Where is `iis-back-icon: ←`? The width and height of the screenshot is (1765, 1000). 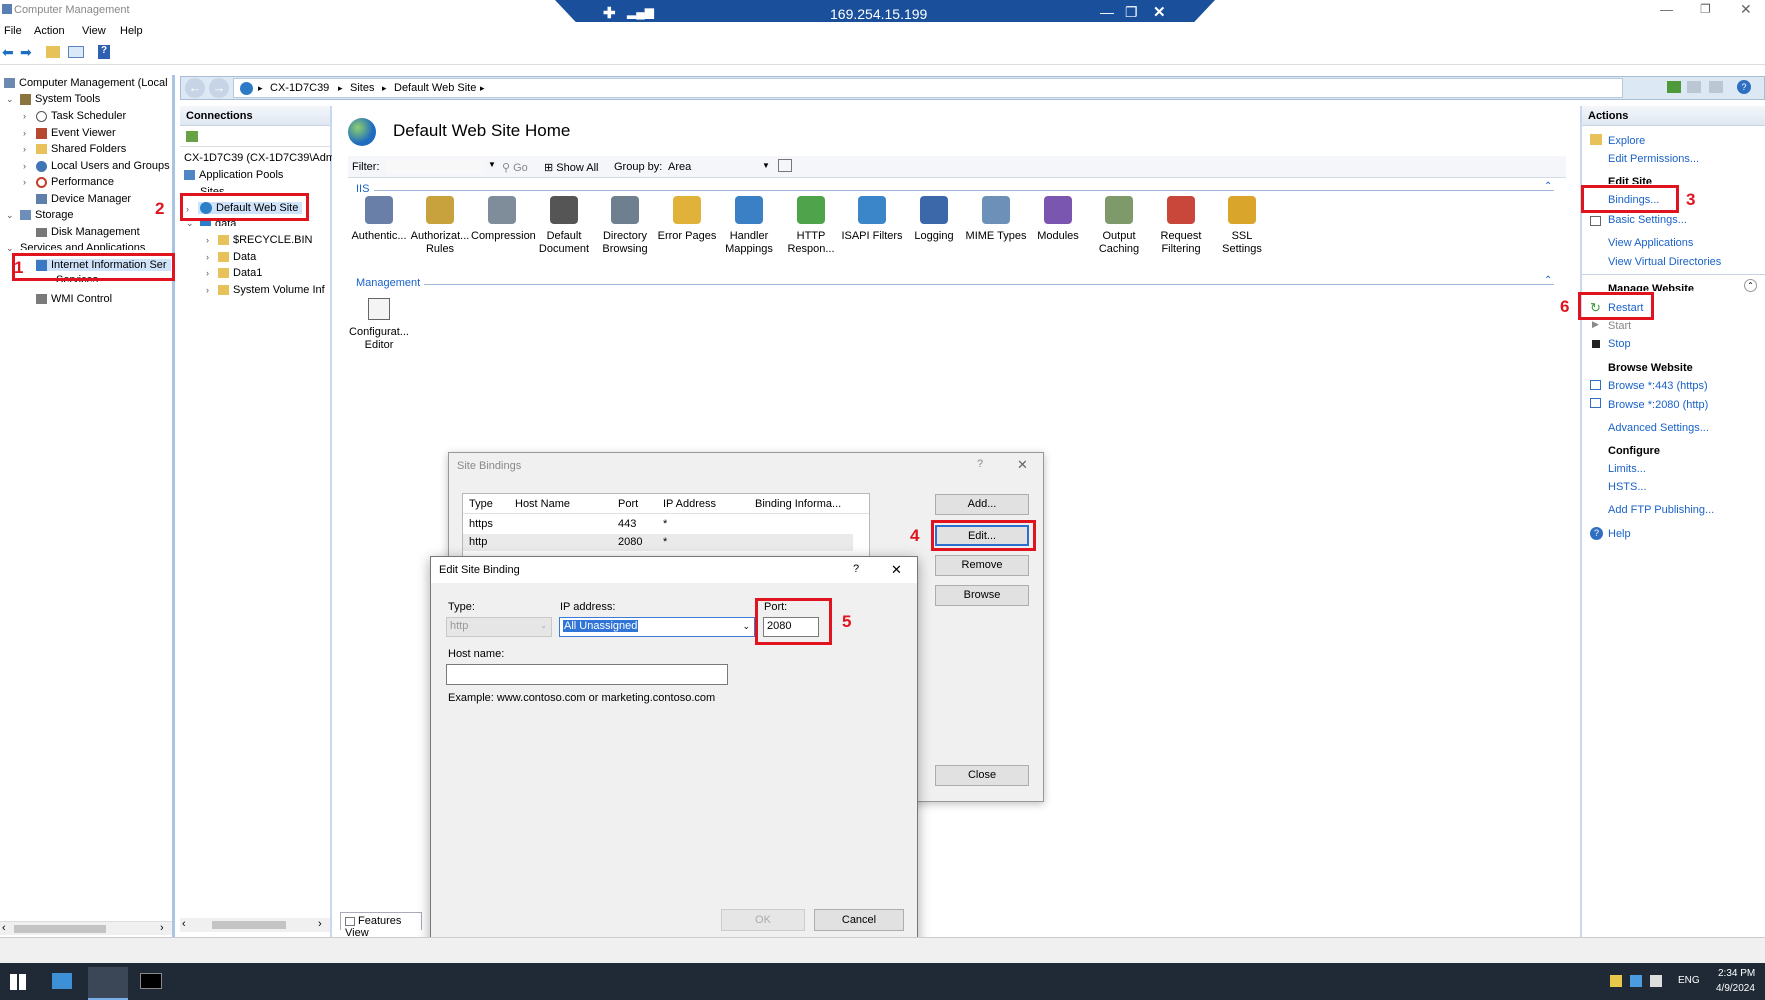 iis-back-icon: ← is located at coordinates (195, 88).